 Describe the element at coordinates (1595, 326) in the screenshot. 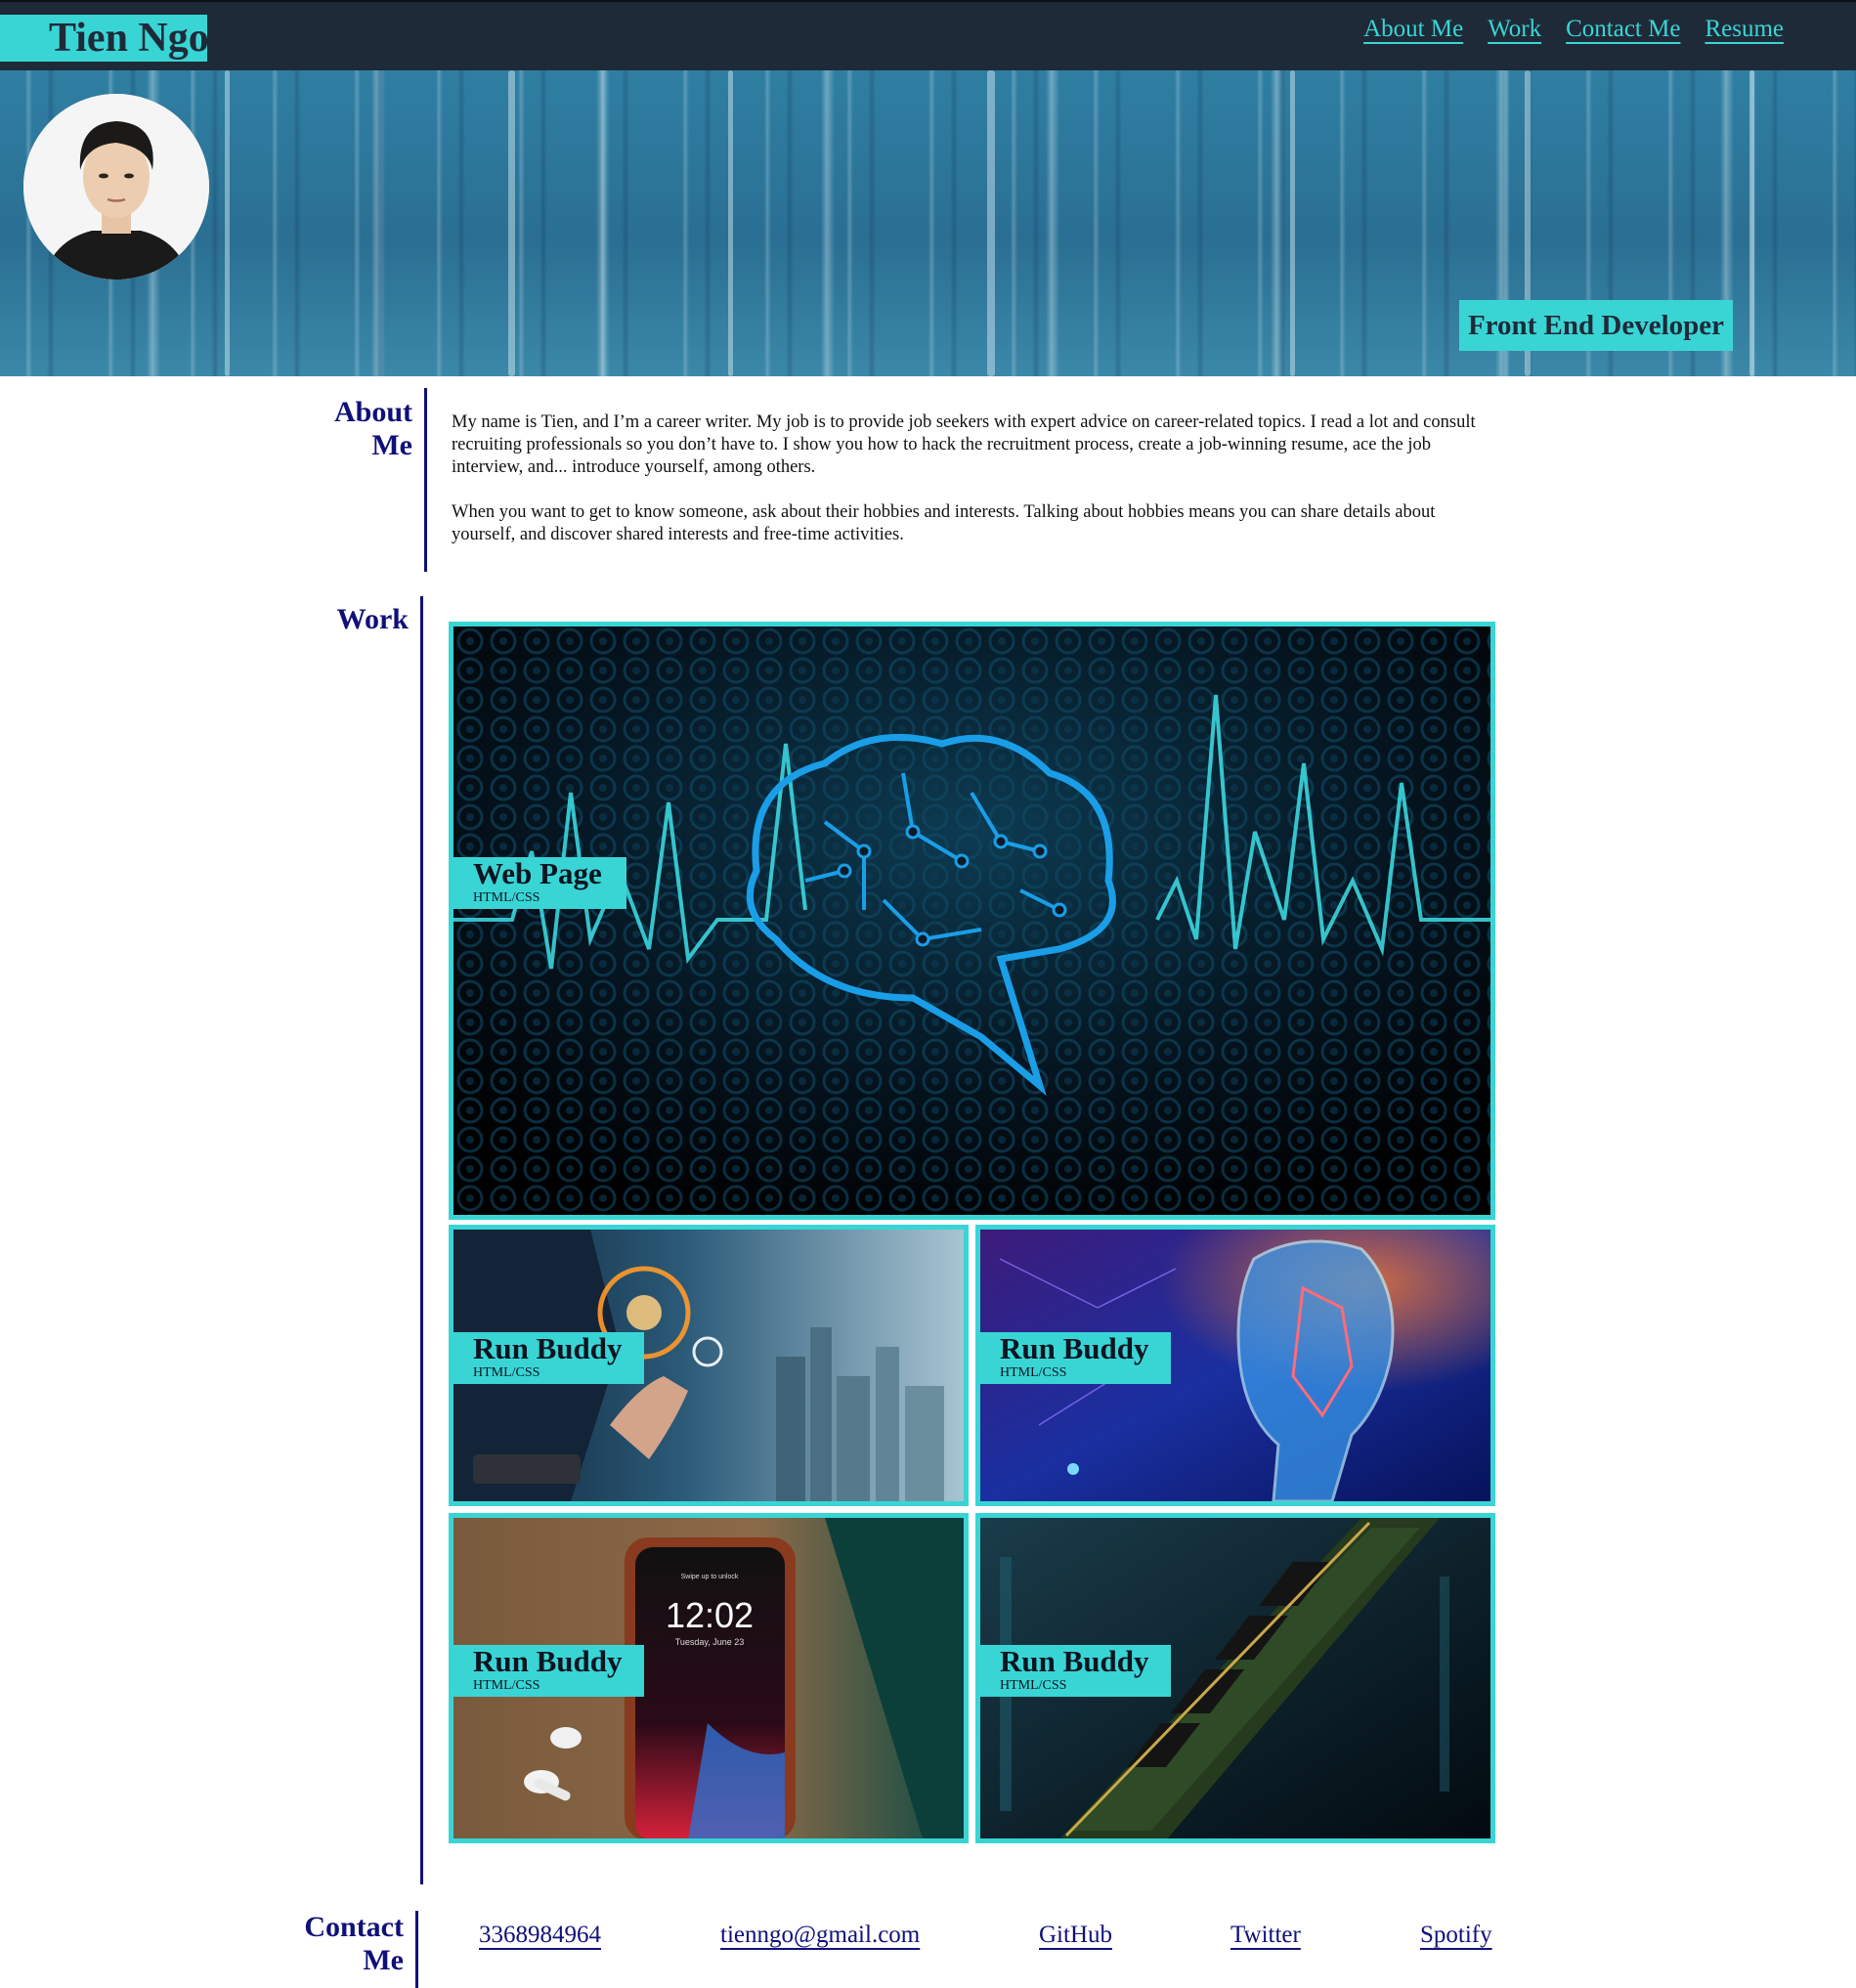

I see `role-badge: Front End Developer` at that location.